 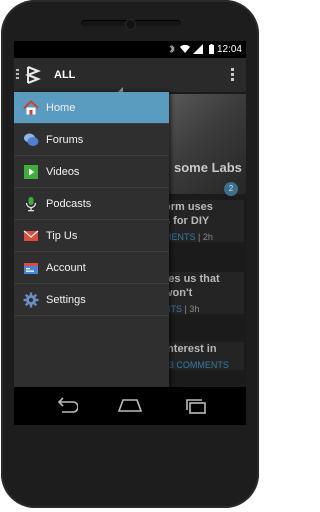 I want to click on home-button-icon, so click(x=130, y=406).